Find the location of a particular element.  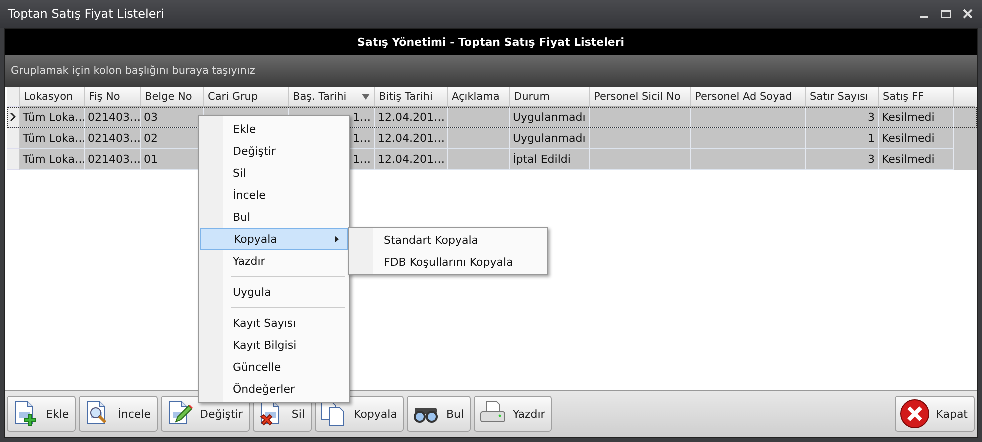

panel-title: Satış Yönetimi - Toptan Satış Fiyat Listeleri is located at coordinates (491, 42).